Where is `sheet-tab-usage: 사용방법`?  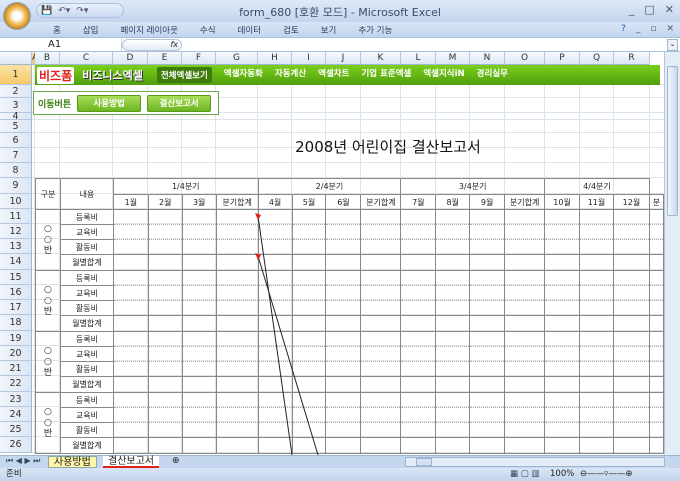
sheet-tab-usage: 사용방법 is located at coordinates (72, 462).